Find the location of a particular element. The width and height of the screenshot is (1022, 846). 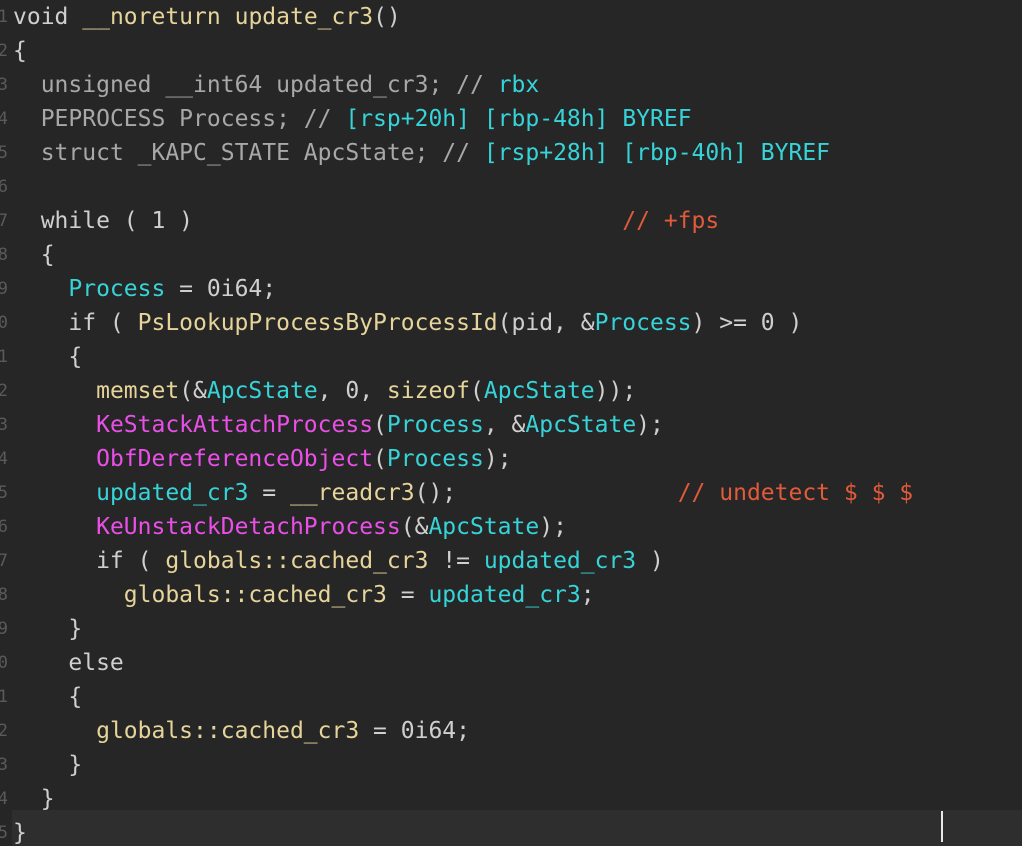

code-line: else is located at coordinates (68, 663).